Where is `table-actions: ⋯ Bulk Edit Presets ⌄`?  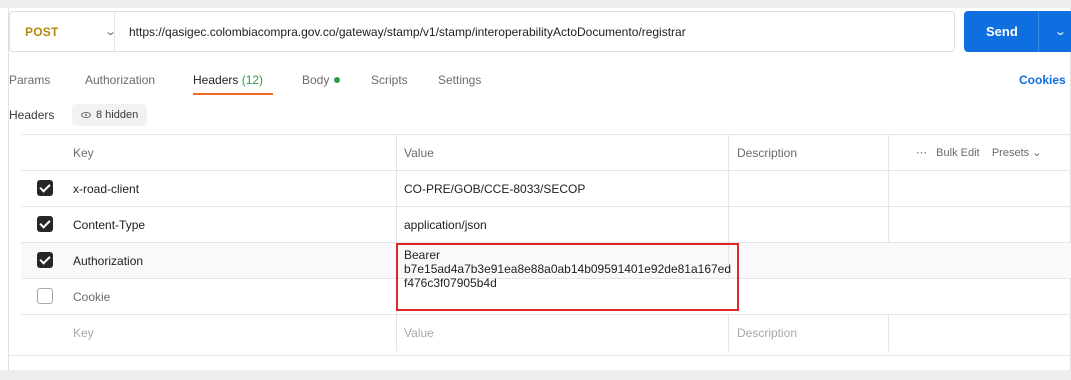 table-actions: ⋯ Bulk Edit Presets ⌄ is located at coordinates (978, 152).